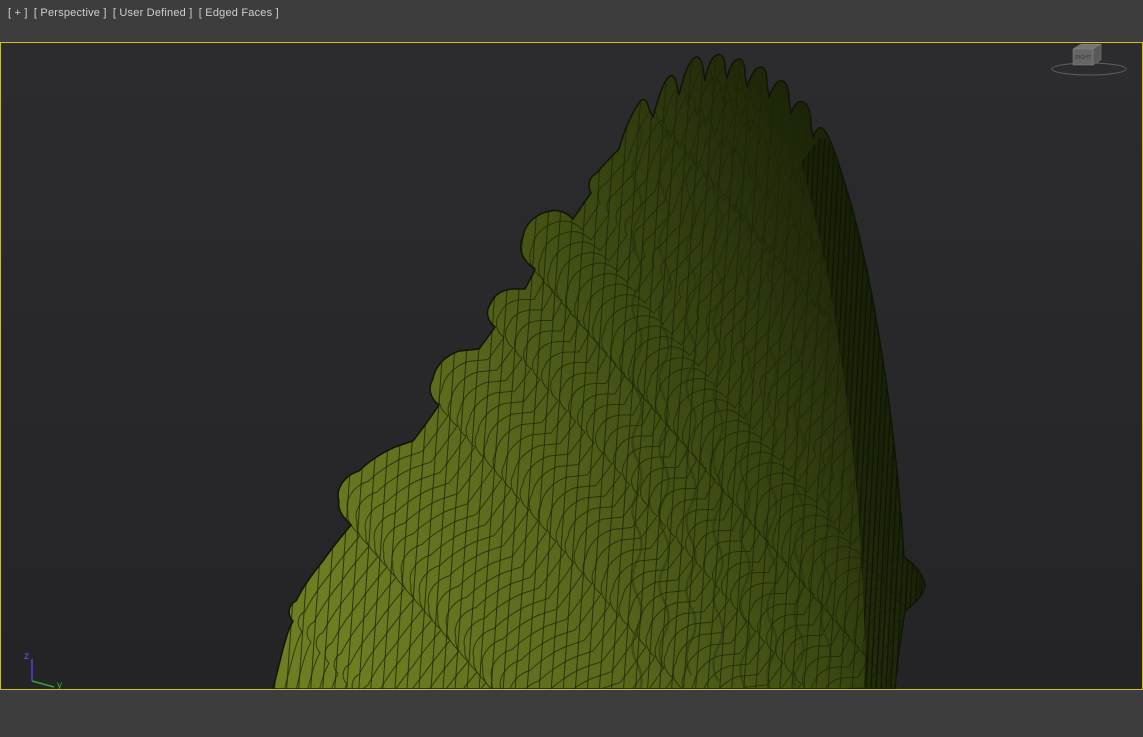 Image resolution: width=1143 pixels, height=737 pixels. Describe the element at coordinates (18, 13) in the screenshot. I see `viewport-general-menu: [ + ]` at that location.